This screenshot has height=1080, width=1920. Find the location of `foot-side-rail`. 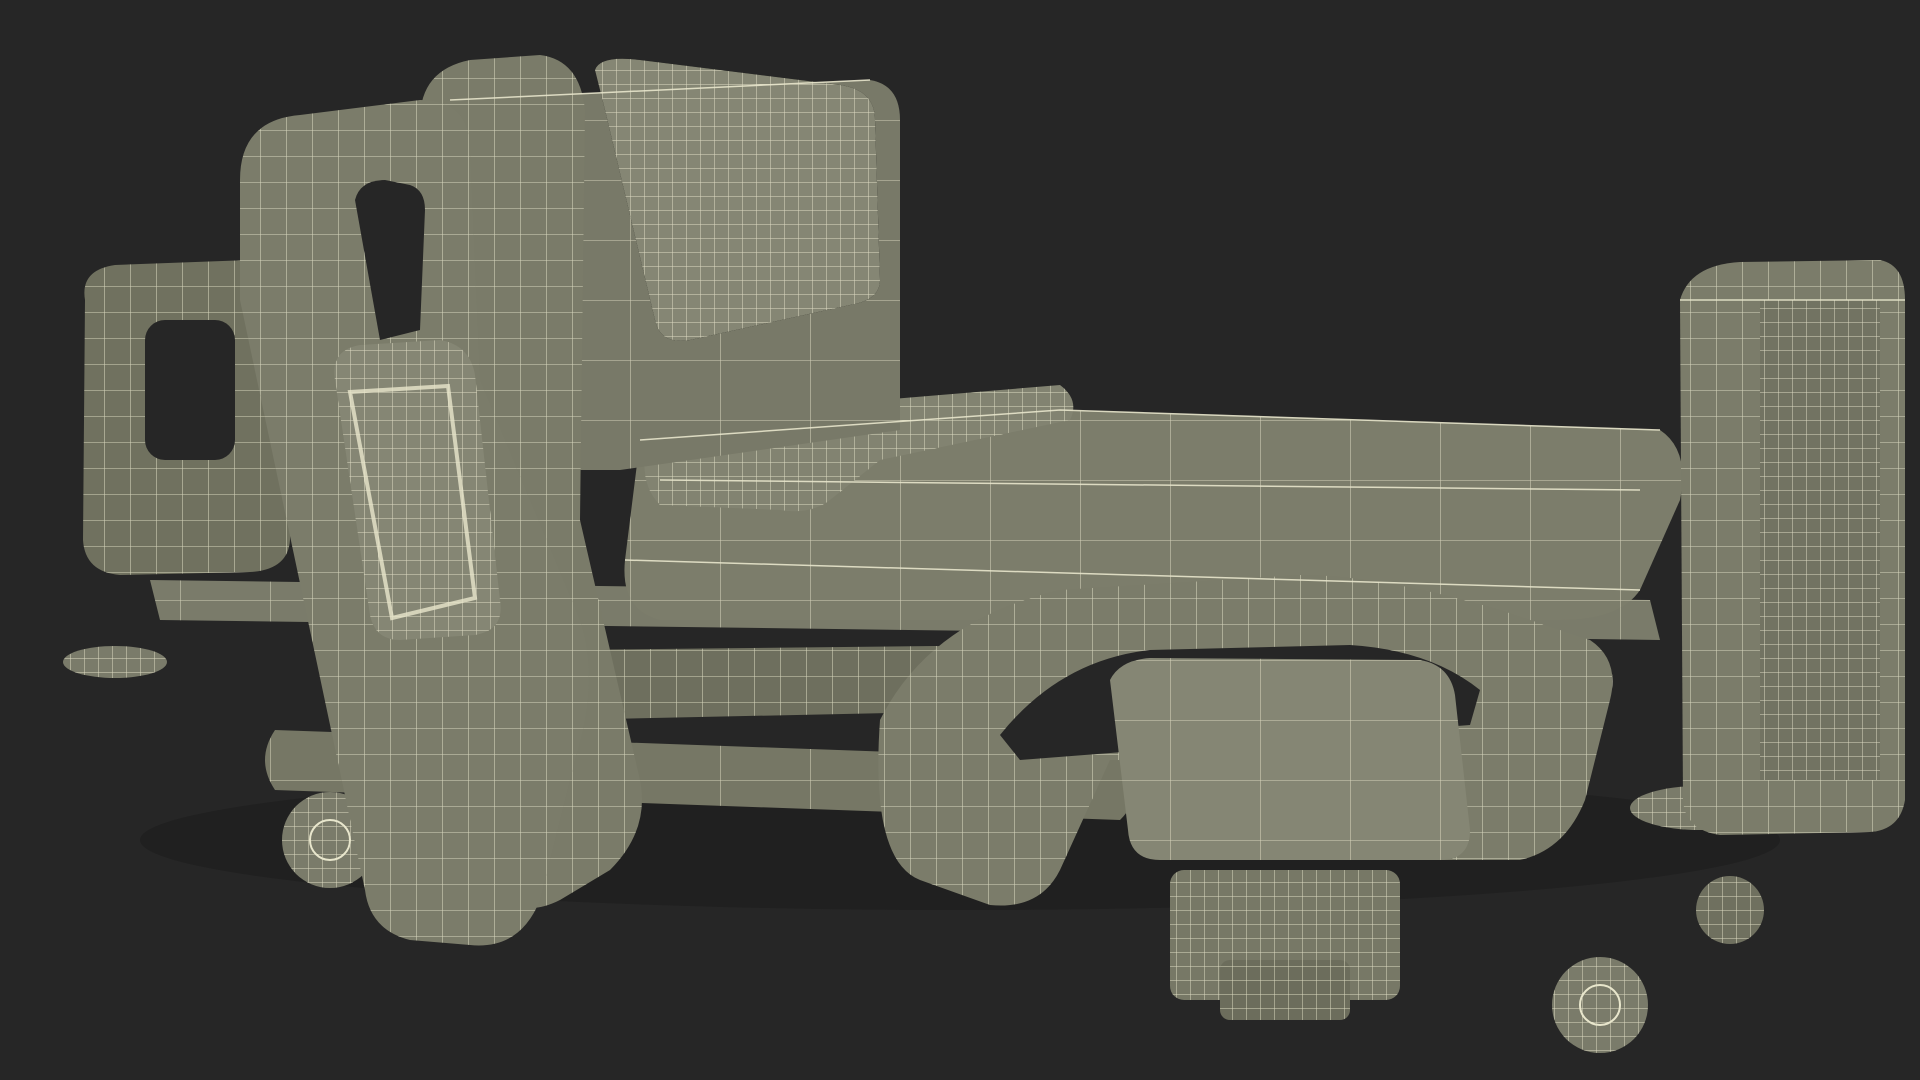

foot-side-rail is located at coordinates (1245, 740).